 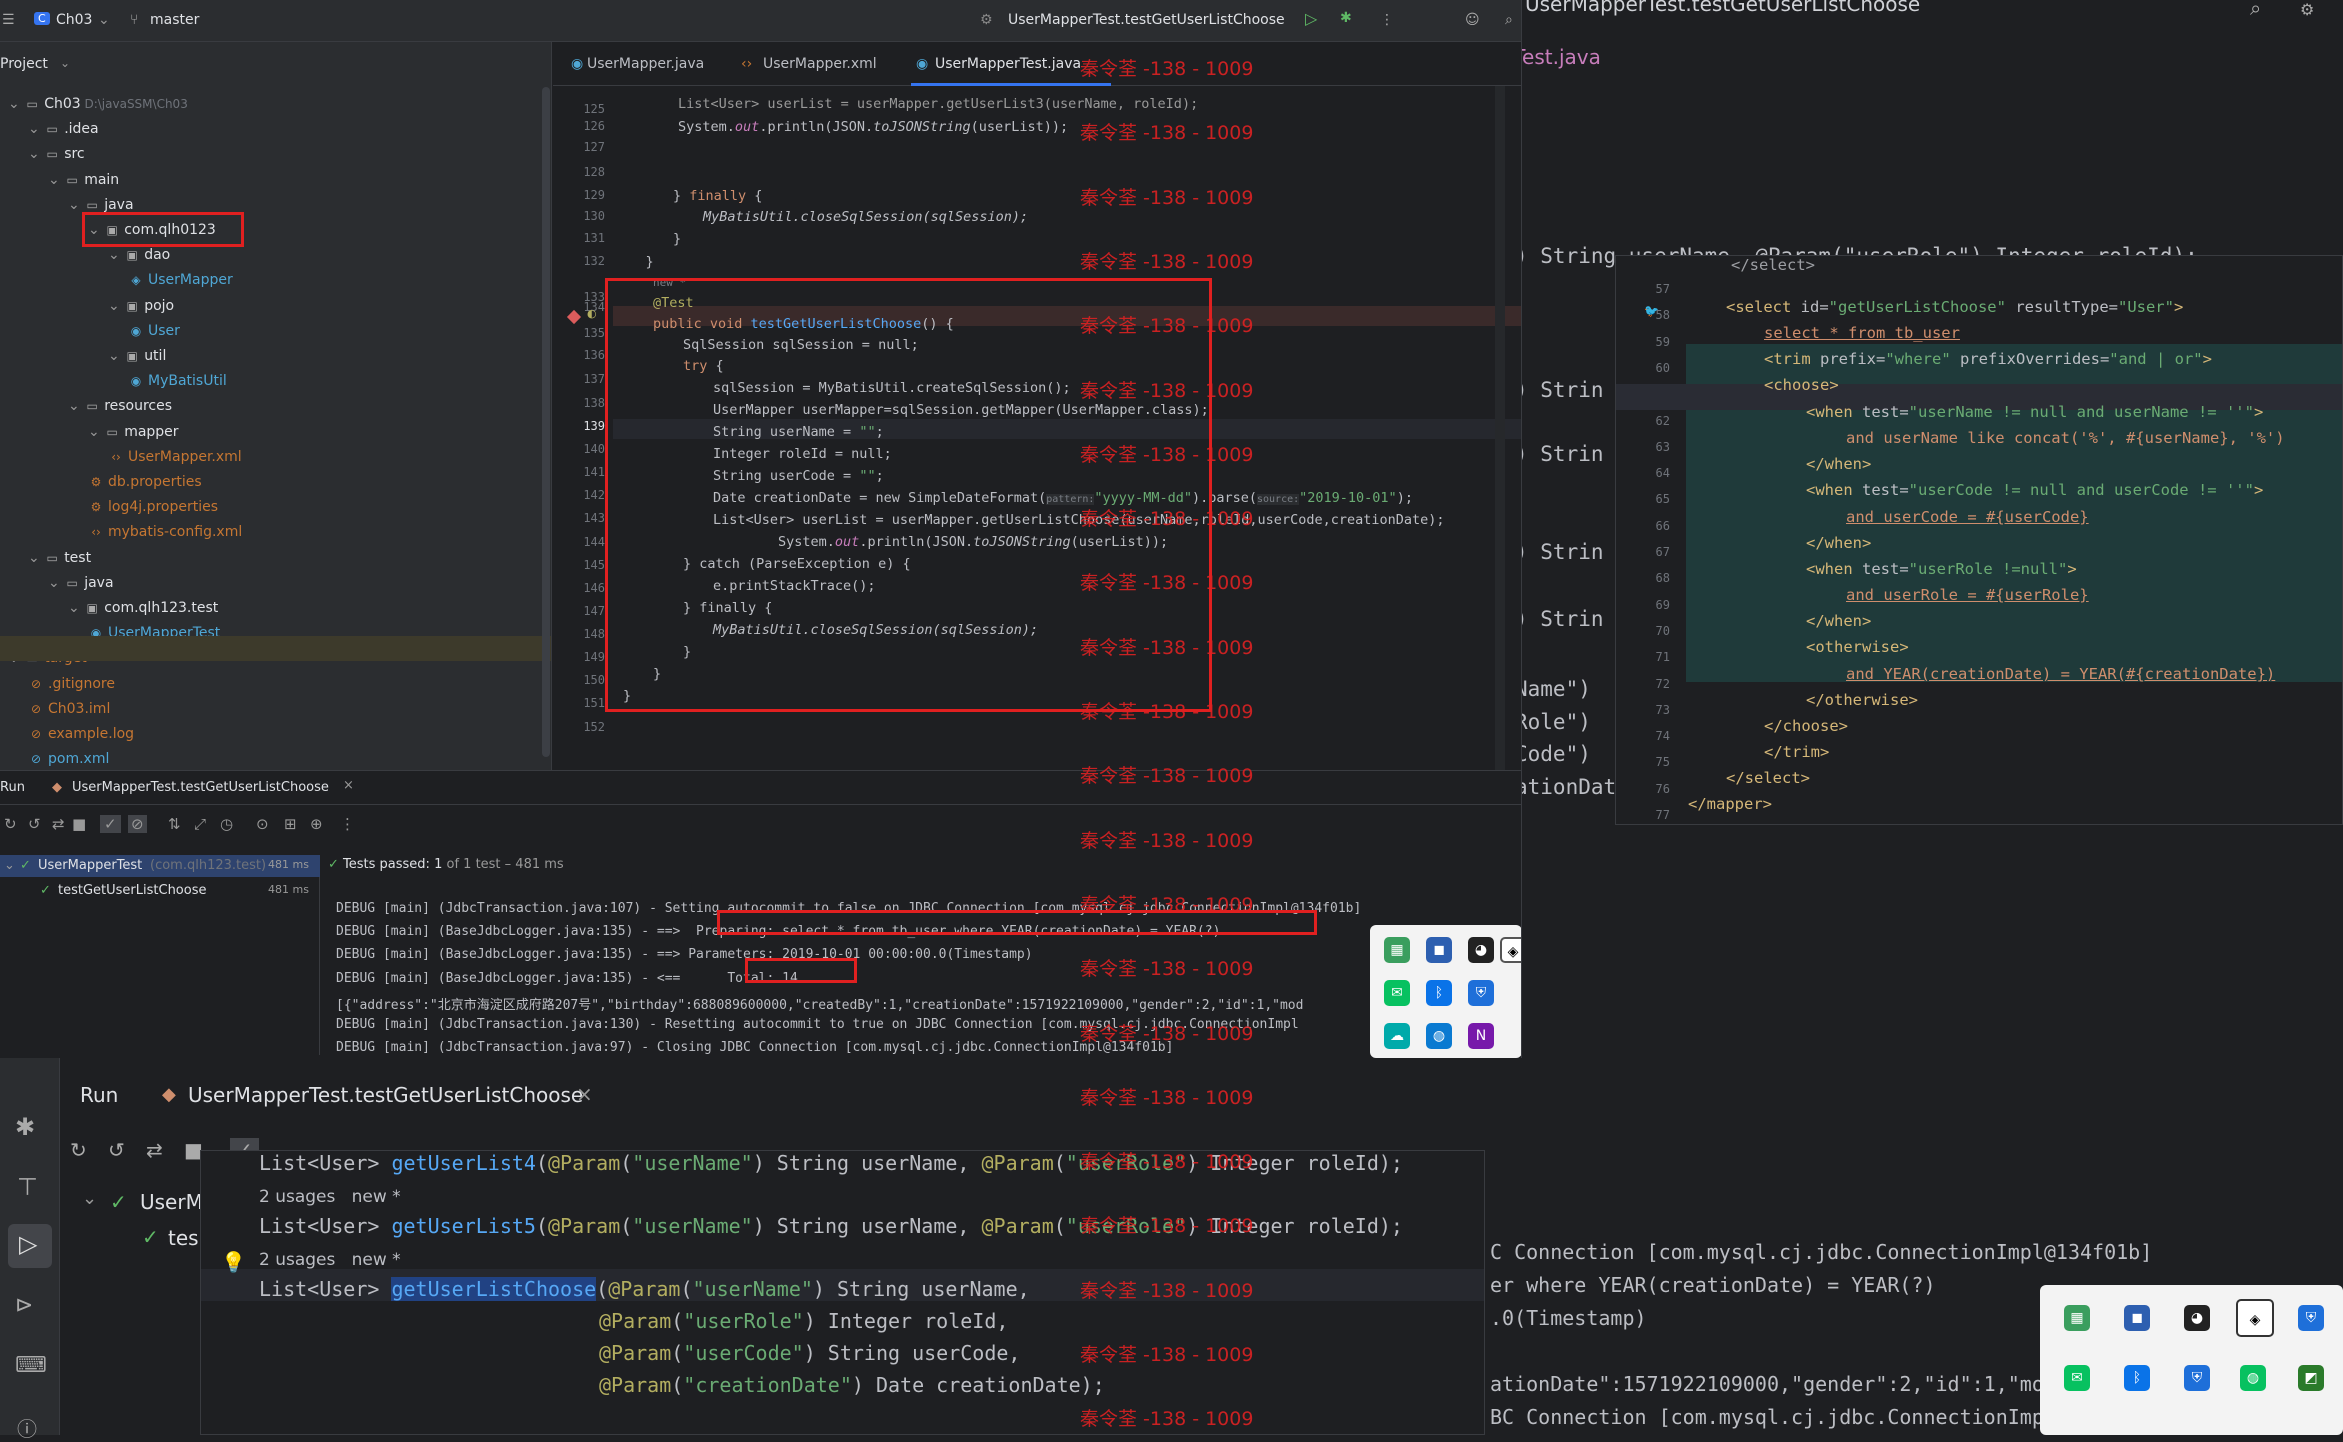 What do you see at coordinates (154, 1150) in the screenshot?
I see `toggle-icon: ⇄` at bounding box center [154, 1150].